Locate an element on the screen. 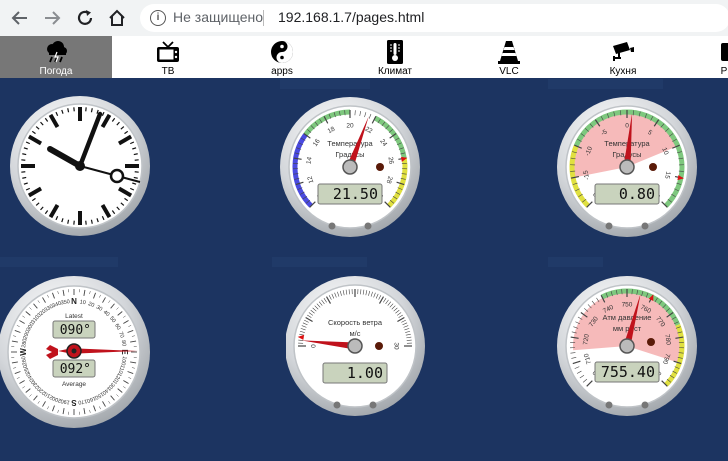  nav-item-apps: apps is located at coordinates (282, 57).